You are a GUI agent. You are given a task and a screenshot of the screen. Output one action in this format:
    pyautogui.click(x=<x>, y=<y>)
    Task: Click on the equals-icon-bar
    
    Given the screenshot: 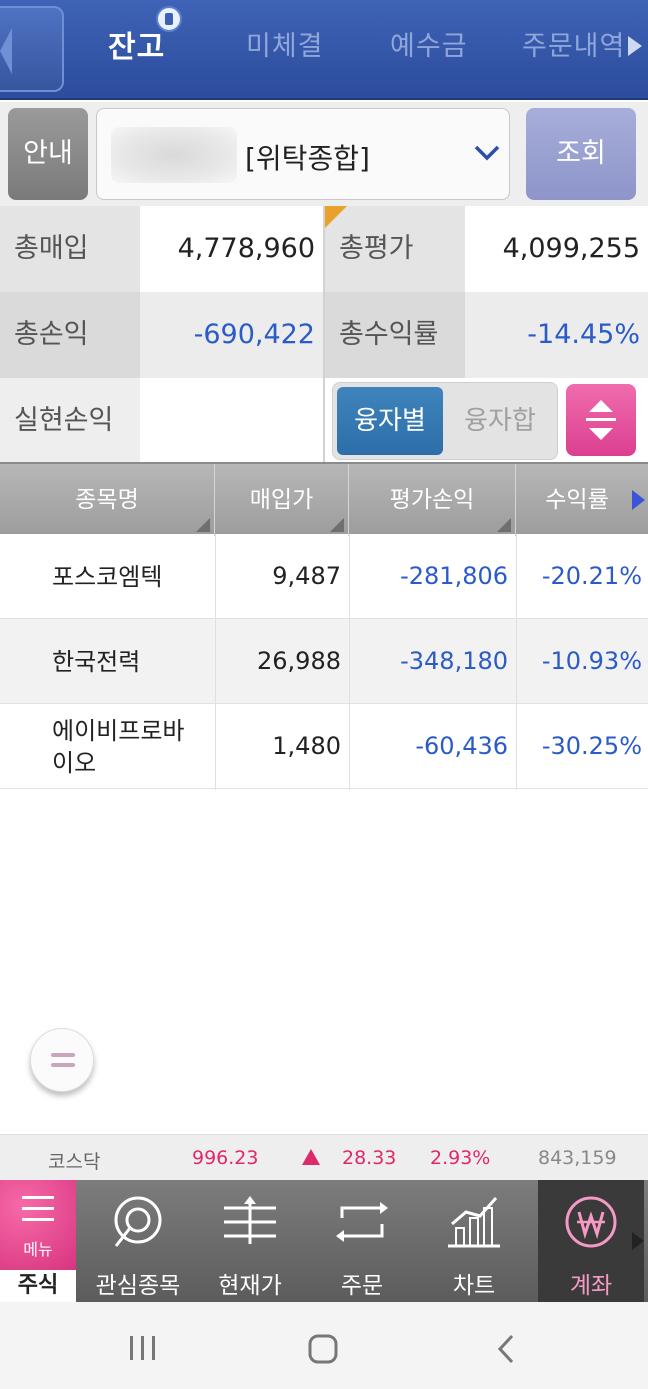 What is the action you would take?
    pyautogui.click(x=63, y=1065)
    